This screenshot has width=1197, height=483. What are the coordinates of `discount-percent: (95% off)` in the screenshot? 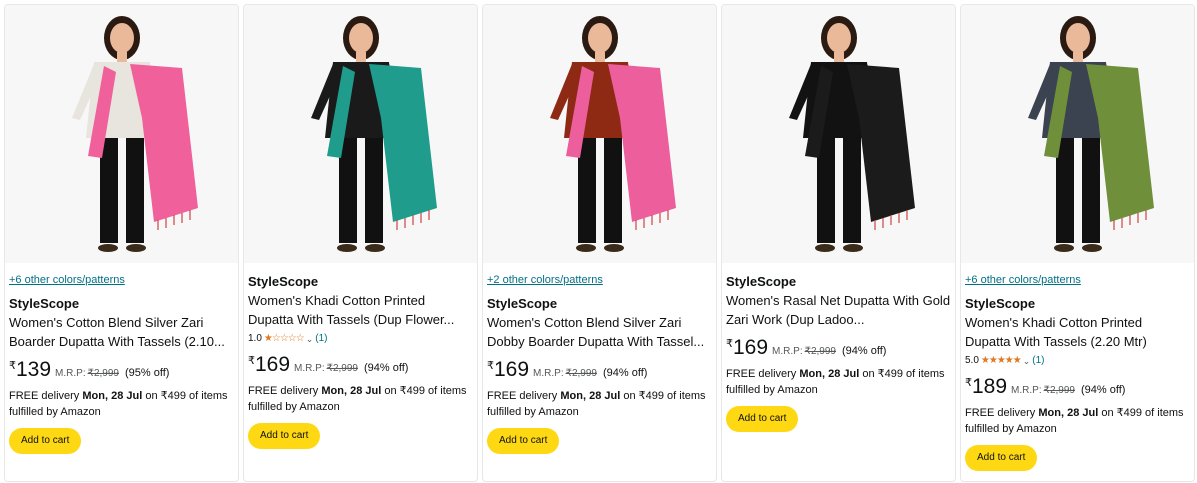 It's located at (147, 373).